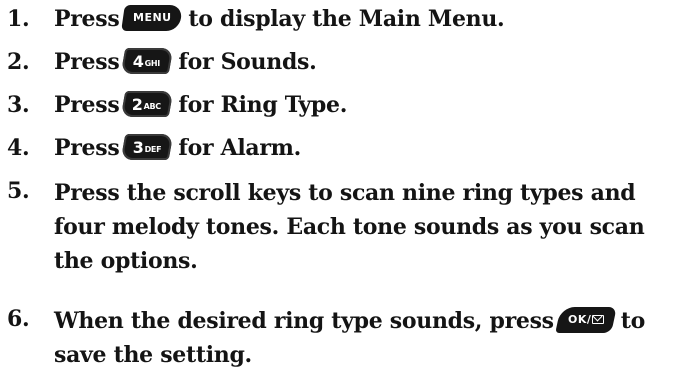  I want to click on step-number: 1., so click(18, 19).